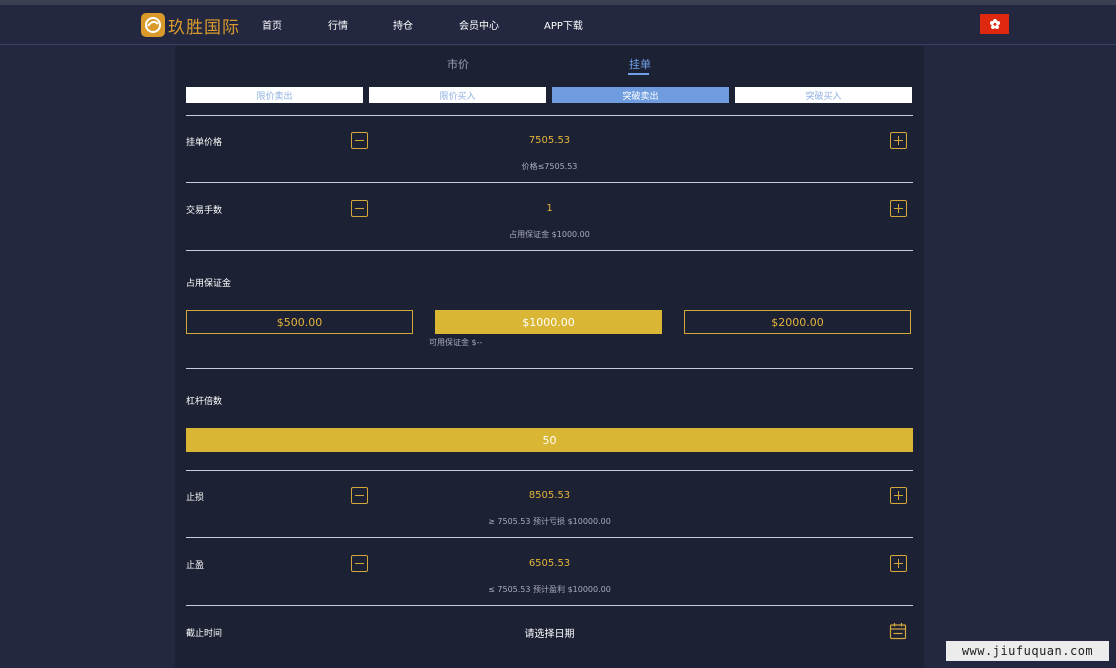  What do you see at coordinates (549, 440) in the screenshot?
I see `leverage-value-bar: 50` at bounding box center [549, 440].